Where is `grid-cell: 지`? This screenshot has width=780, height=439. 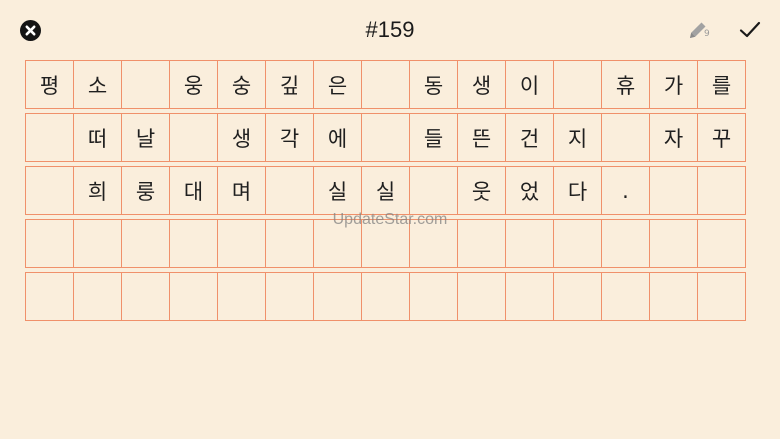 grid-cell: 지 is located at coordinates (577, 137).